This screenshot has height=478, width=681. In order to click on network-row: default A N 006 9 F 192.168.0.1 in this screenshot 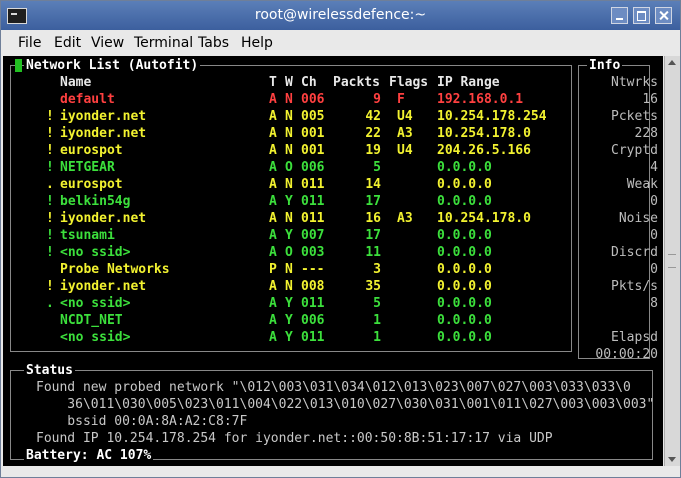, I will do `click(283, 99)`.